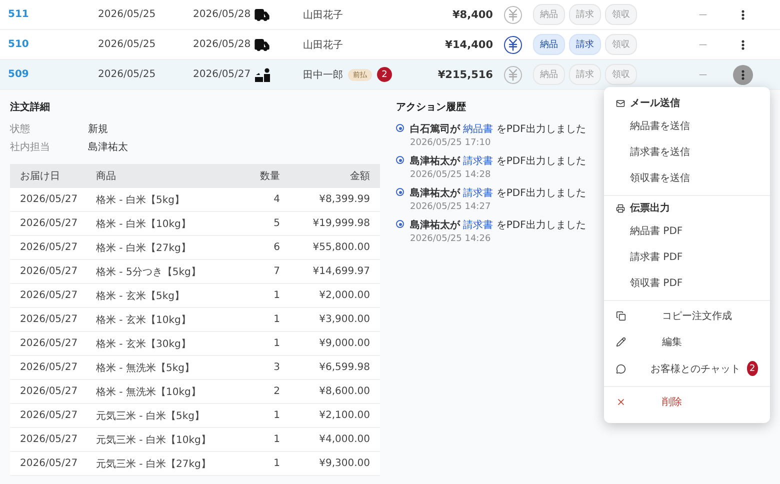 The image size is (780, 484). What do you see at coordinates (40, 176) in the screenshot?
I see `column-header: お届け日` at bounding box center [40, 176].